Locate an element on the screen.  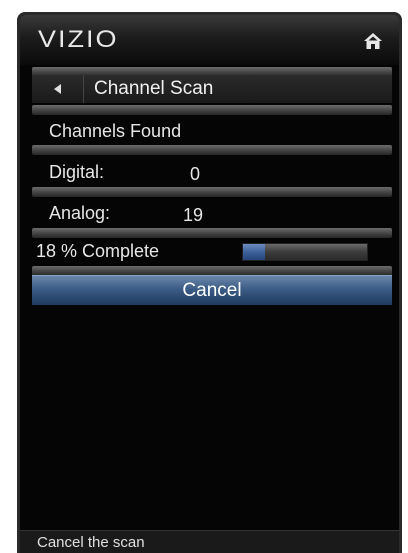
analog-count: 19 is located at coordinates (193, 215).